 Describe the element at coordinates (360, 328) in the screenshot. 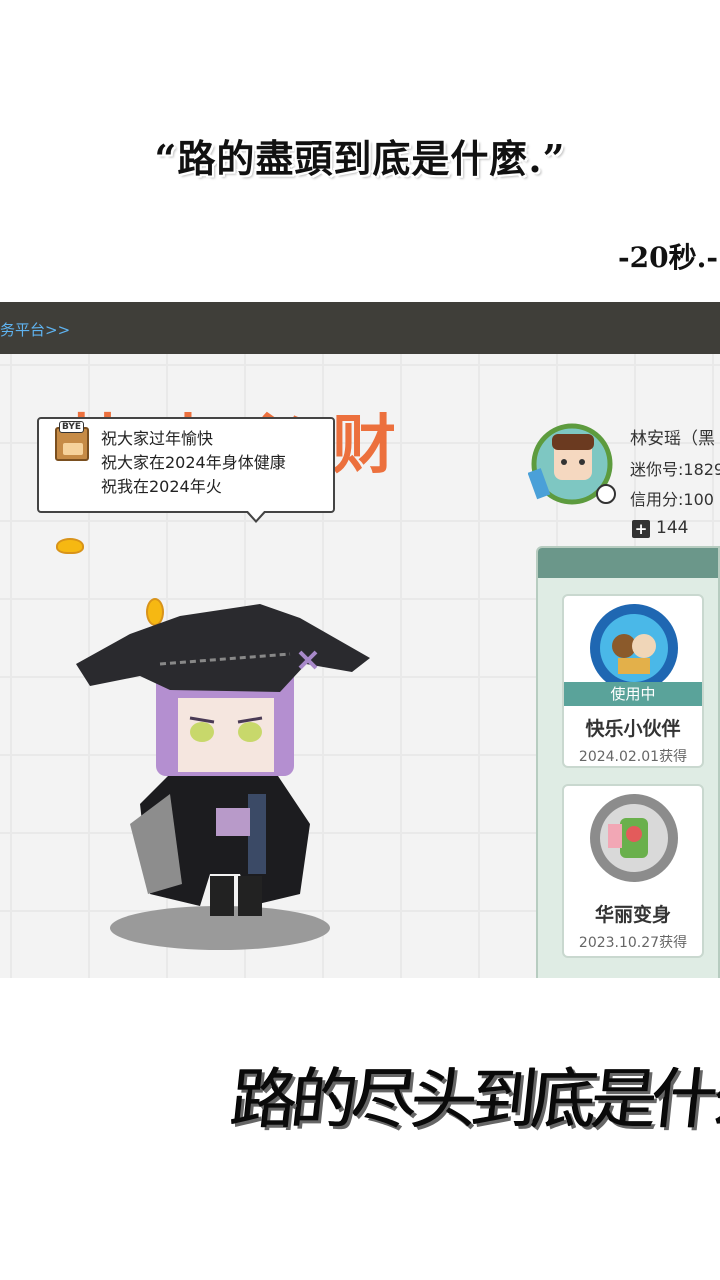

I see `top-bar: 务平台>>` at that location.